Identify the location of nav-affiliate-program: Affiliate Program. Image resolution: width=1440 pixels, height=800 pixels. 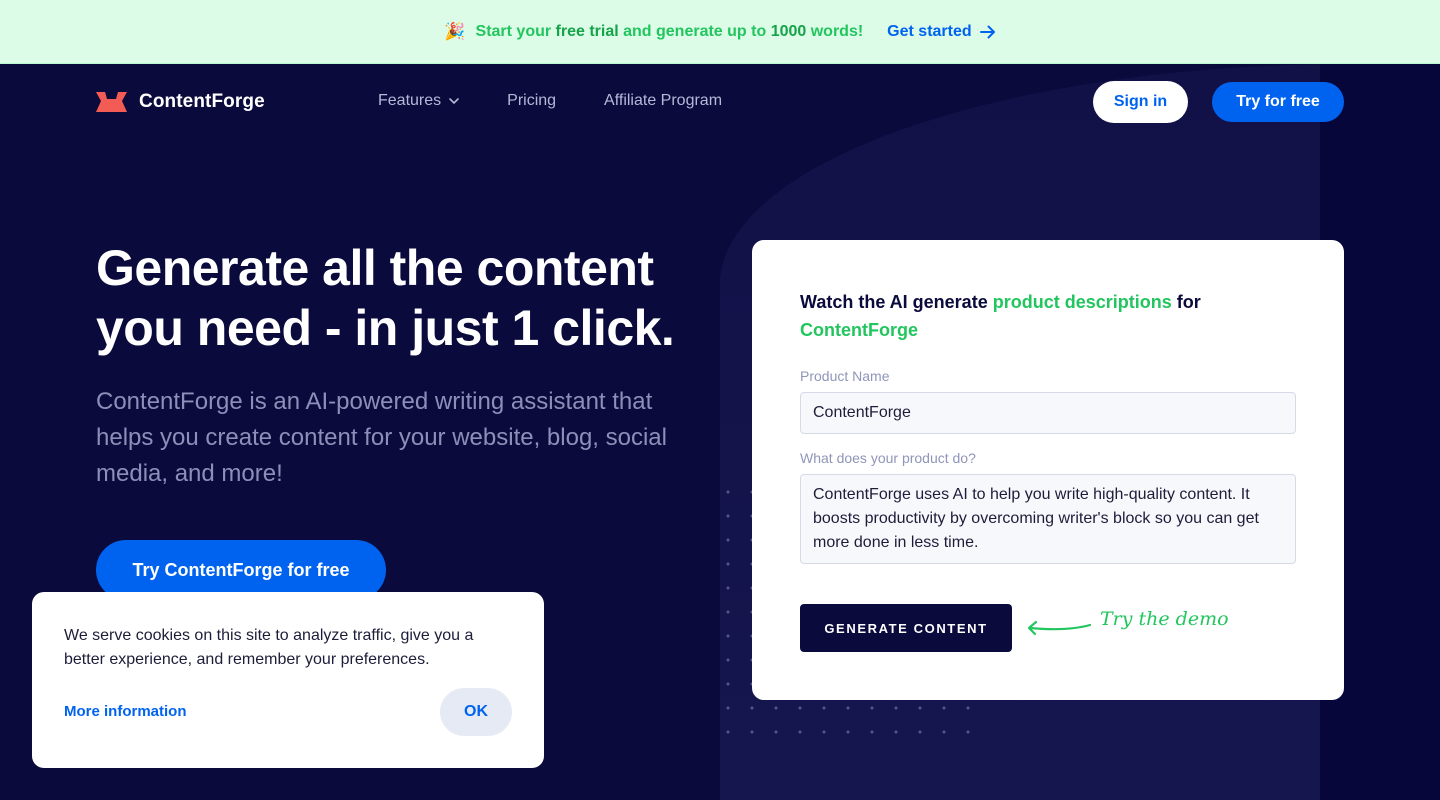
(663, 101).